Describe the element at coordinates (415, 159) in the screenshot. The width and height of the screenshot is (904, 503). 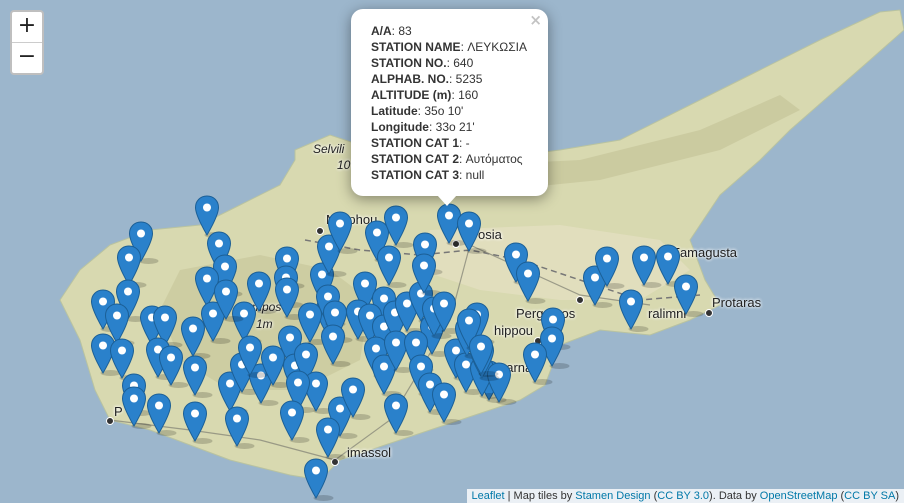
I see `popup-field-name: STATION CAT 2` at that location.